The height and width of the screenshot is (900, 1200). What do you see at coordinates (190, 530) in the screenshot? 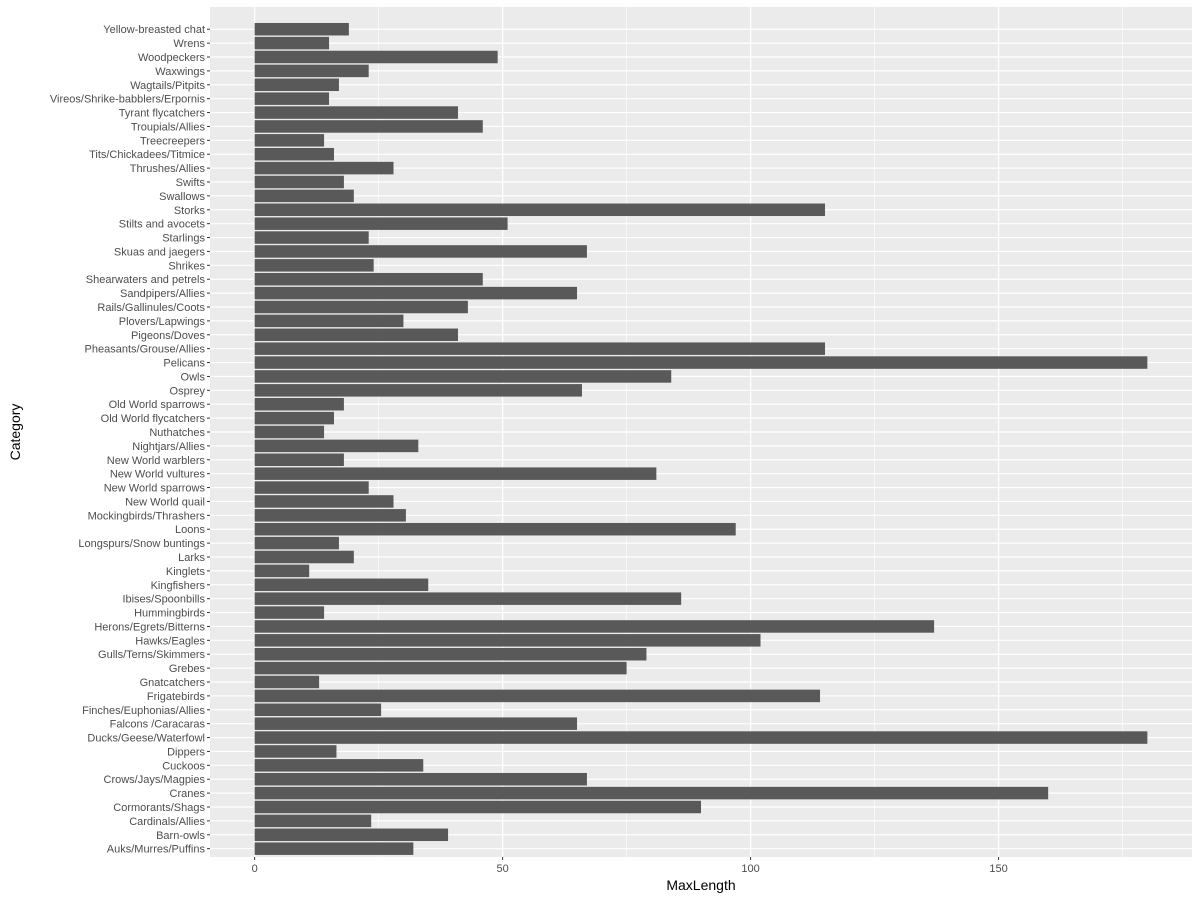
I see `y-tick-label: Loons` at bounding box center [190, 530].